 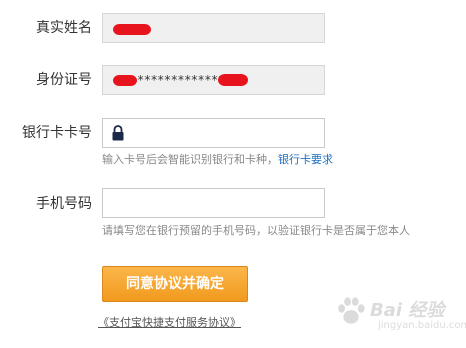 I want to click on bank-card-hint: 输入卡号后会智能识别银行和卡种，银行卡要求, so click(x=217, y=160).